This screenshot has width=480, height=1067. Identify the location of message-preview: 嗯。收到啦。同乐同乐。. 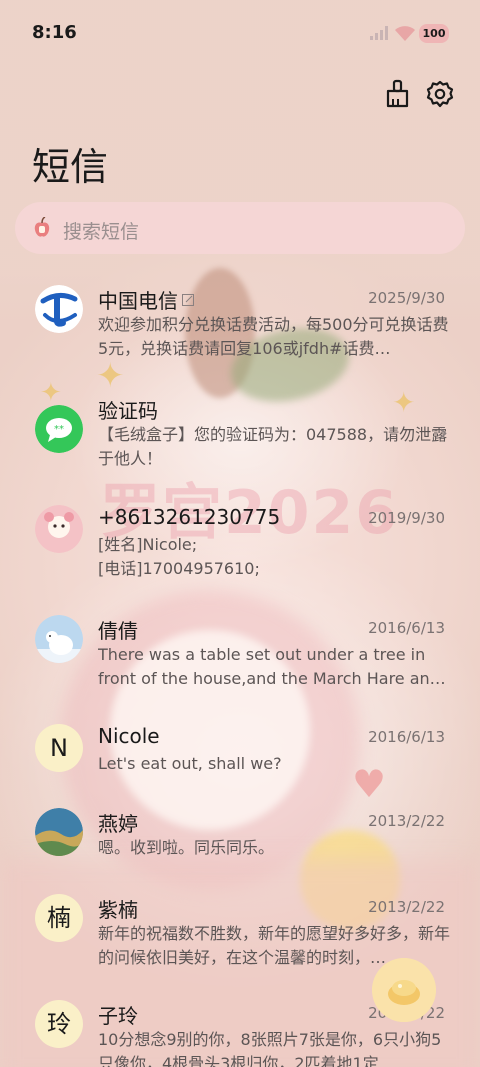
(186, 847).